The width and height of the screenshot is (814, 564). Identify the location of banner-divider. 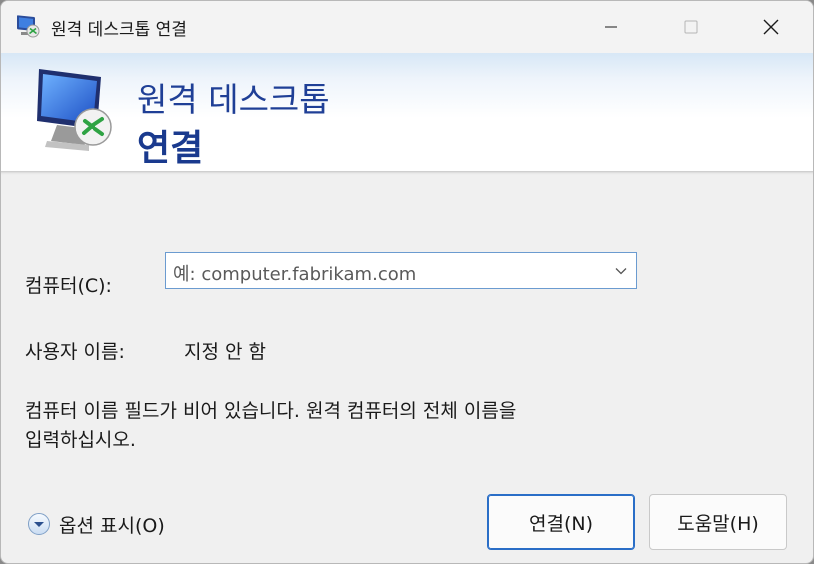
(407, 173).